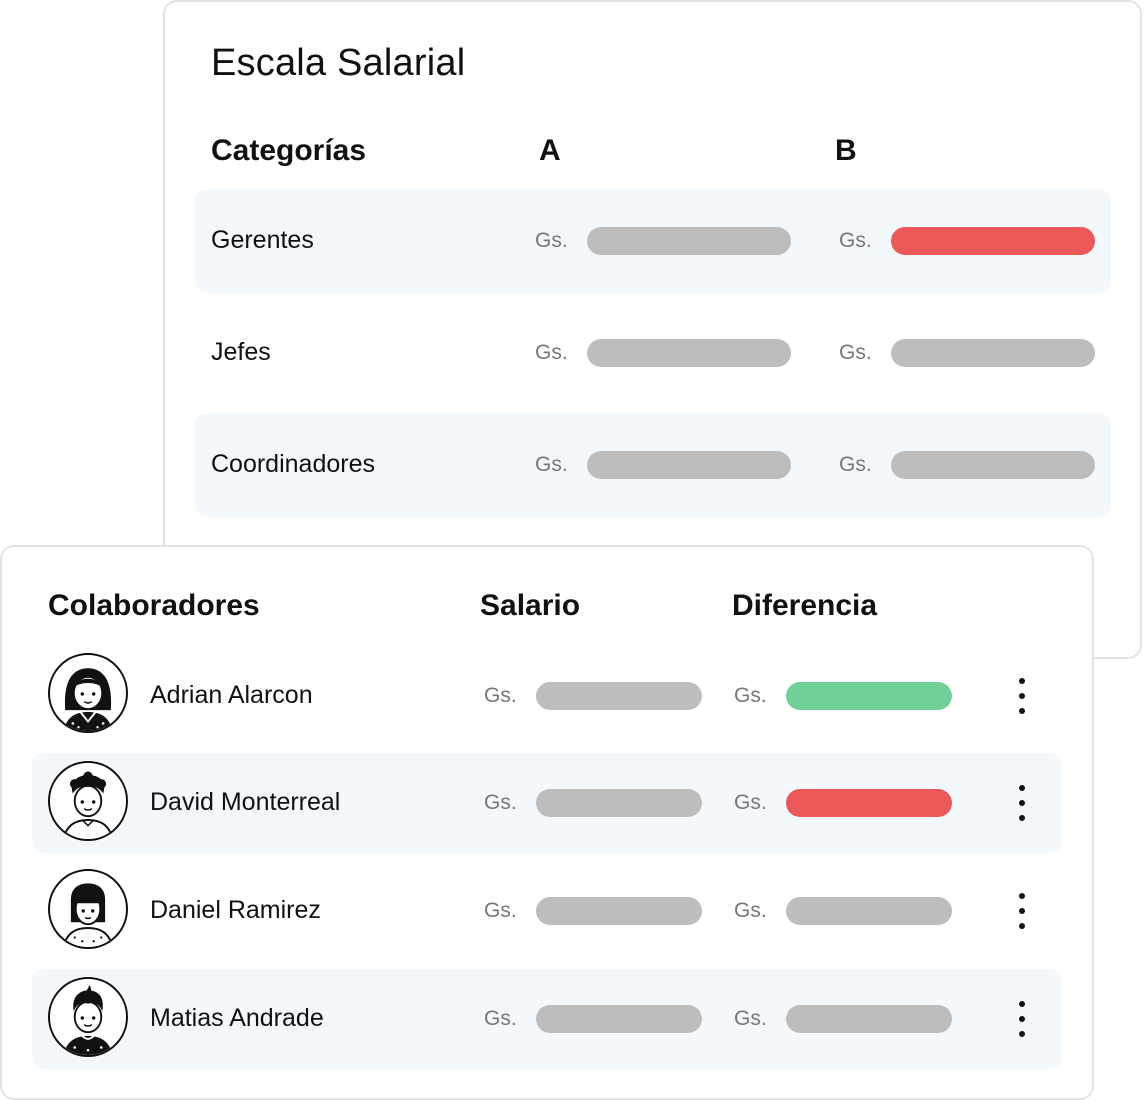 The width and height of the screenshot is (1147, 1100). Describe the element at coordinates (154, 605) in the screenshot. I see `header-collaborators: Colaboradores` at that location.